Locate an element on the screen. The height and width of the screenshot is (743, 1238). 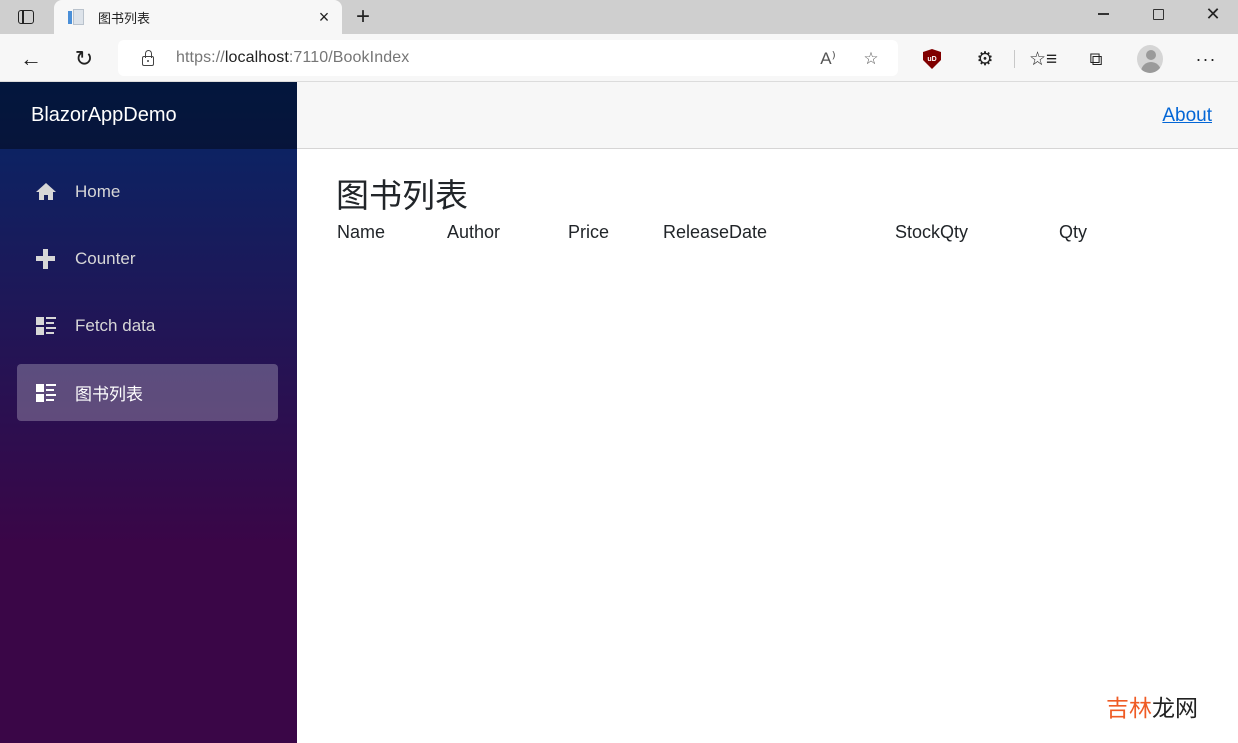
maximize-icon is located at coordinates (1158, 14).